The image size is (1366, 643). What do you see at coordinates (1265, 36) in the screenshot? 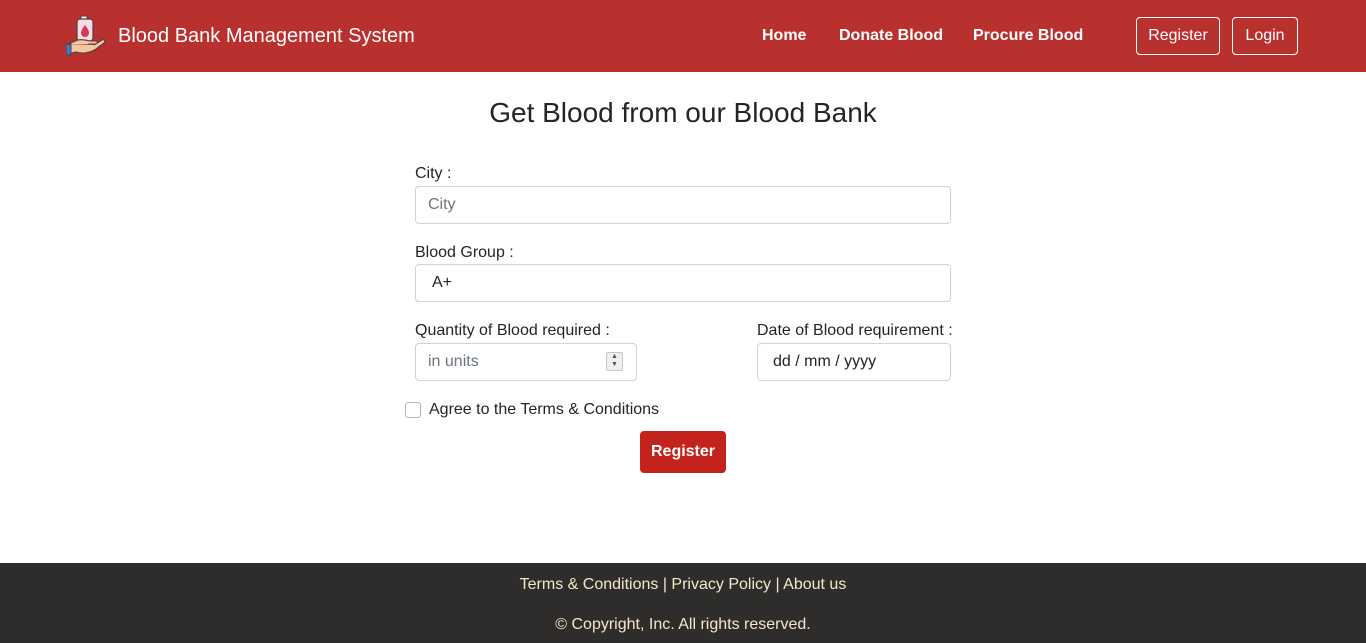
I see `nav-login-button: Login` at bounding box center [1265, 36].